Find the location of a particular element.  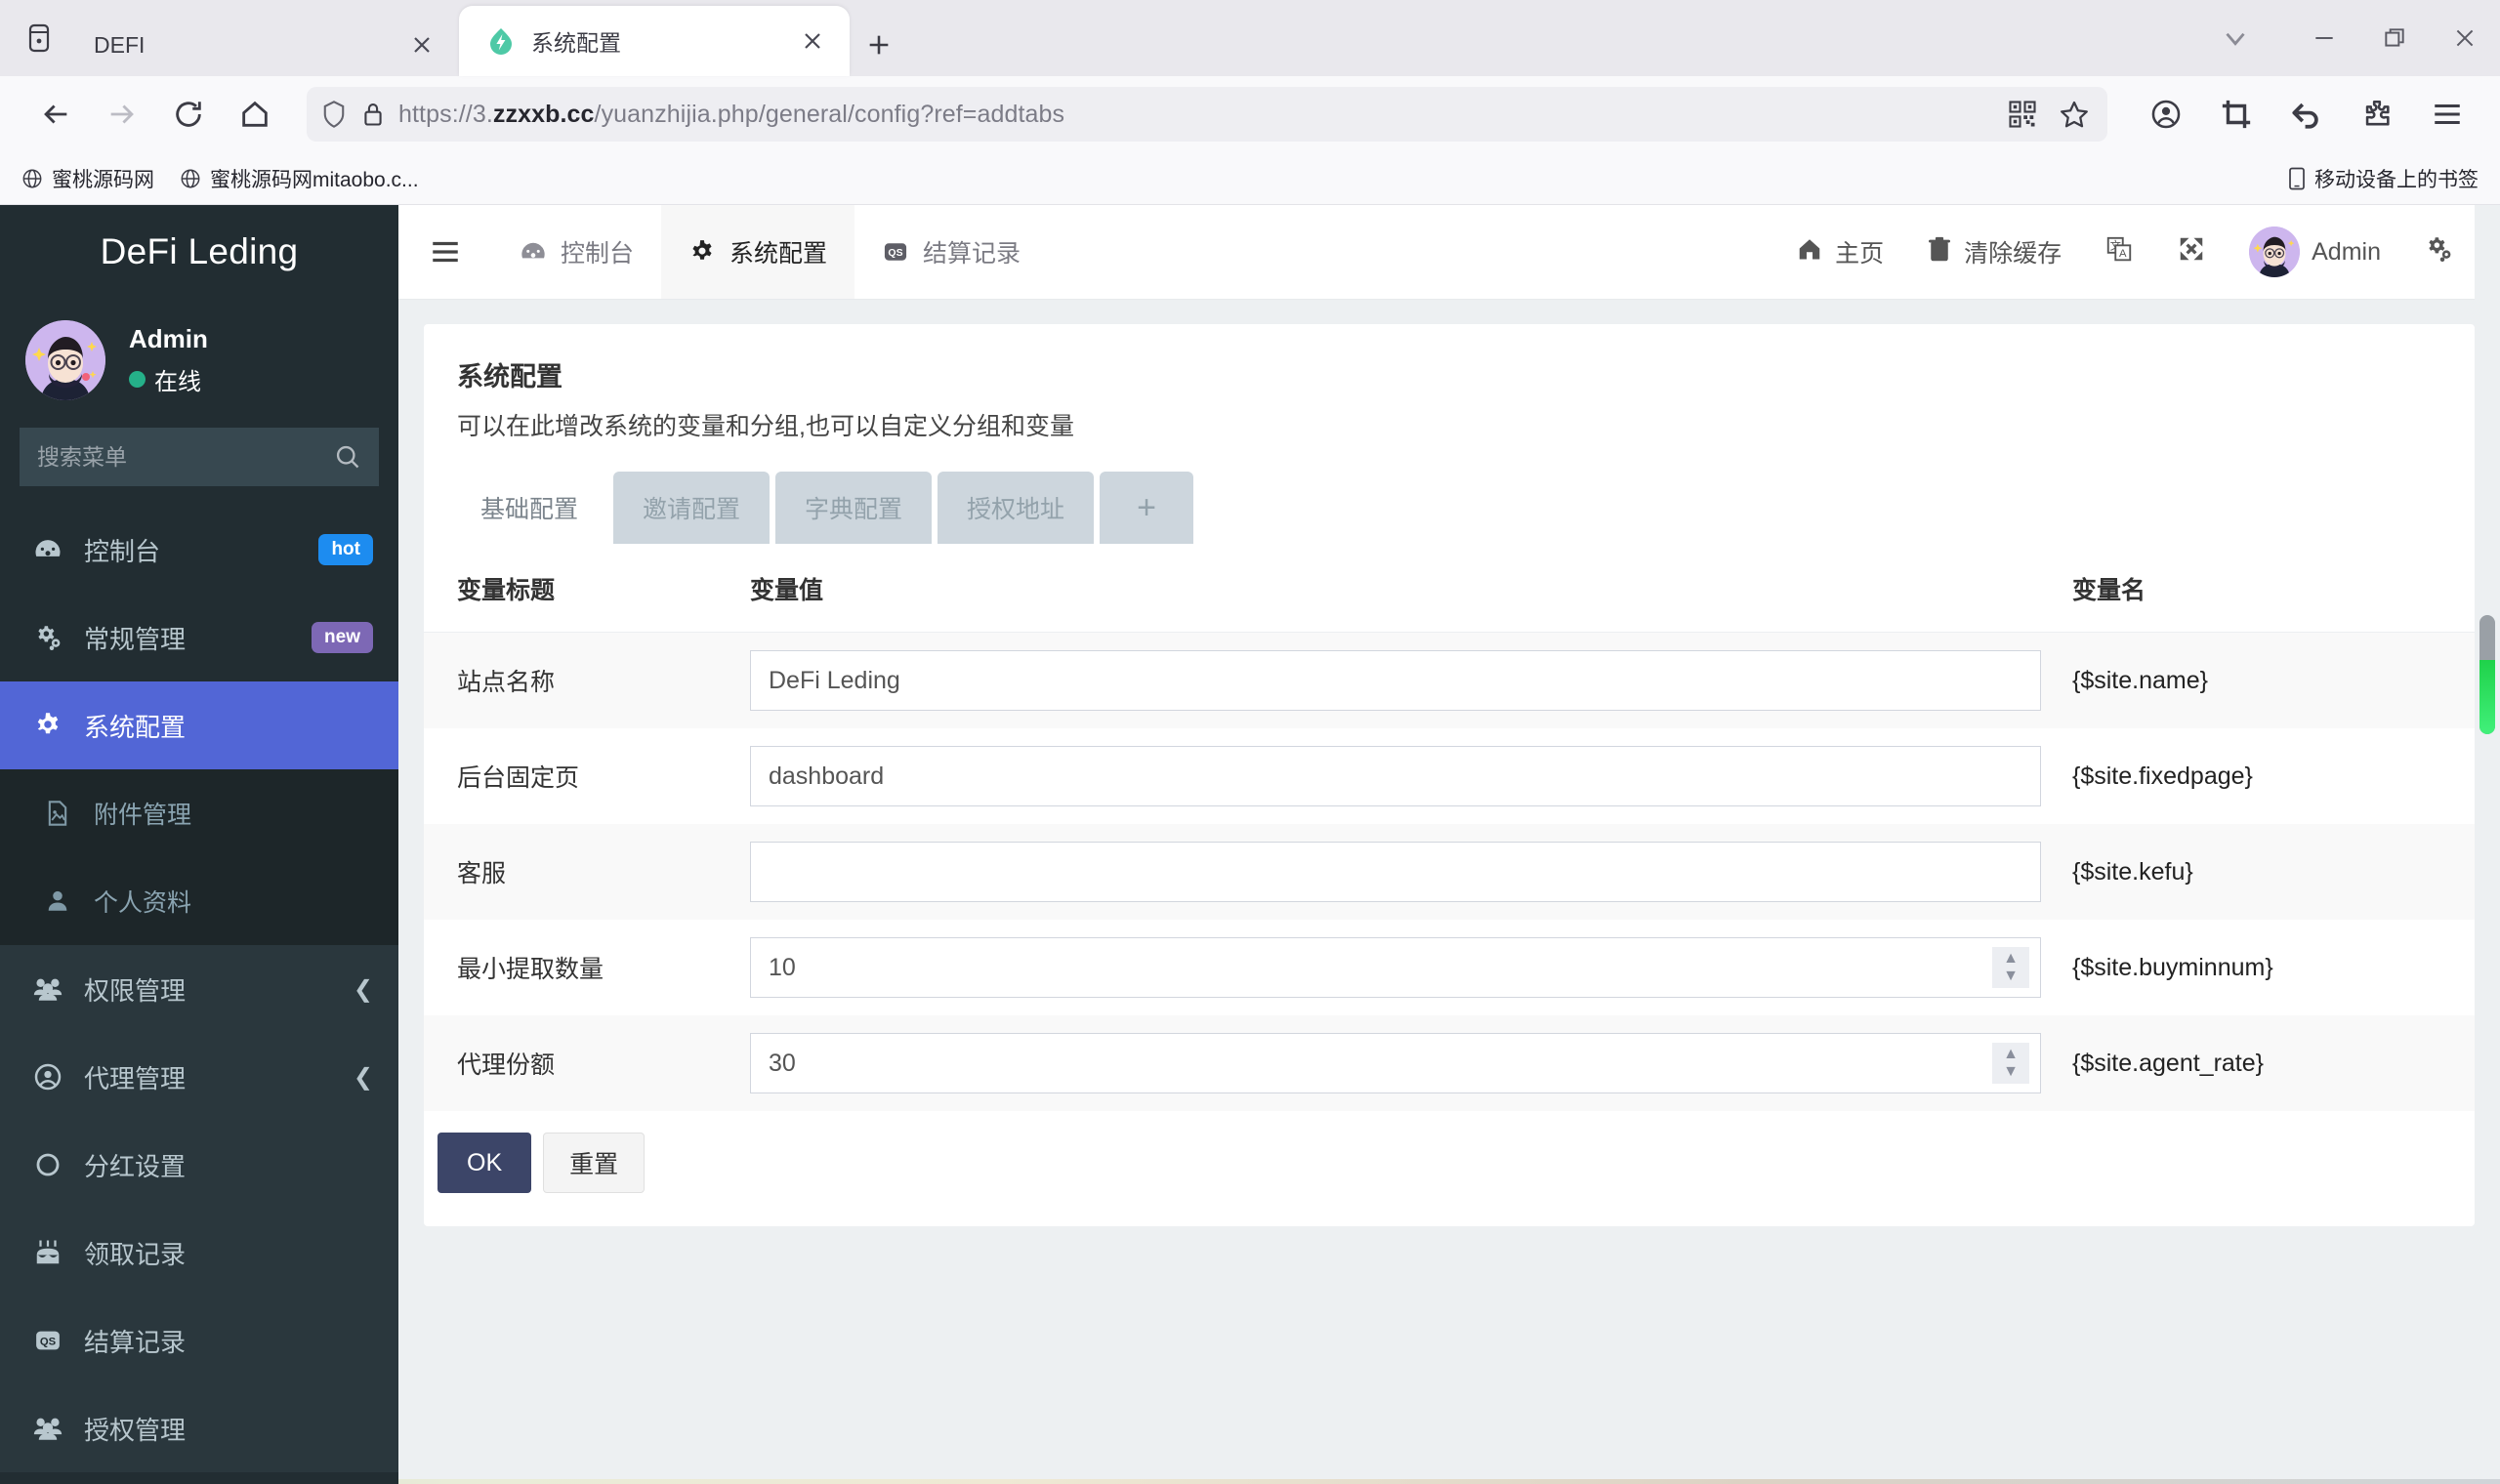

sidebar-item-label: 分红设置 is located at coordinates (135, 1166).